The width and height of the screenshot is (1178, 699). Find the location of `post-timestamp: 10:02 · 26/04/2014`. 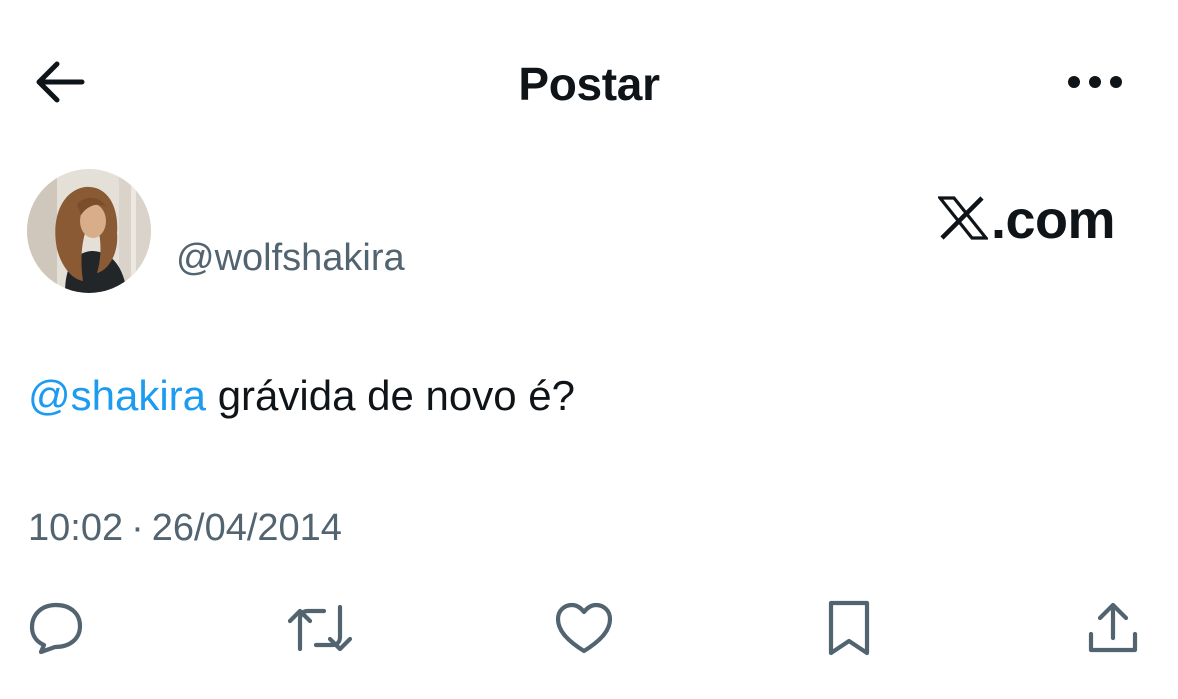

post-timestamp: 10:02 · 26/04/2014 is located at coordinates (185, 528).